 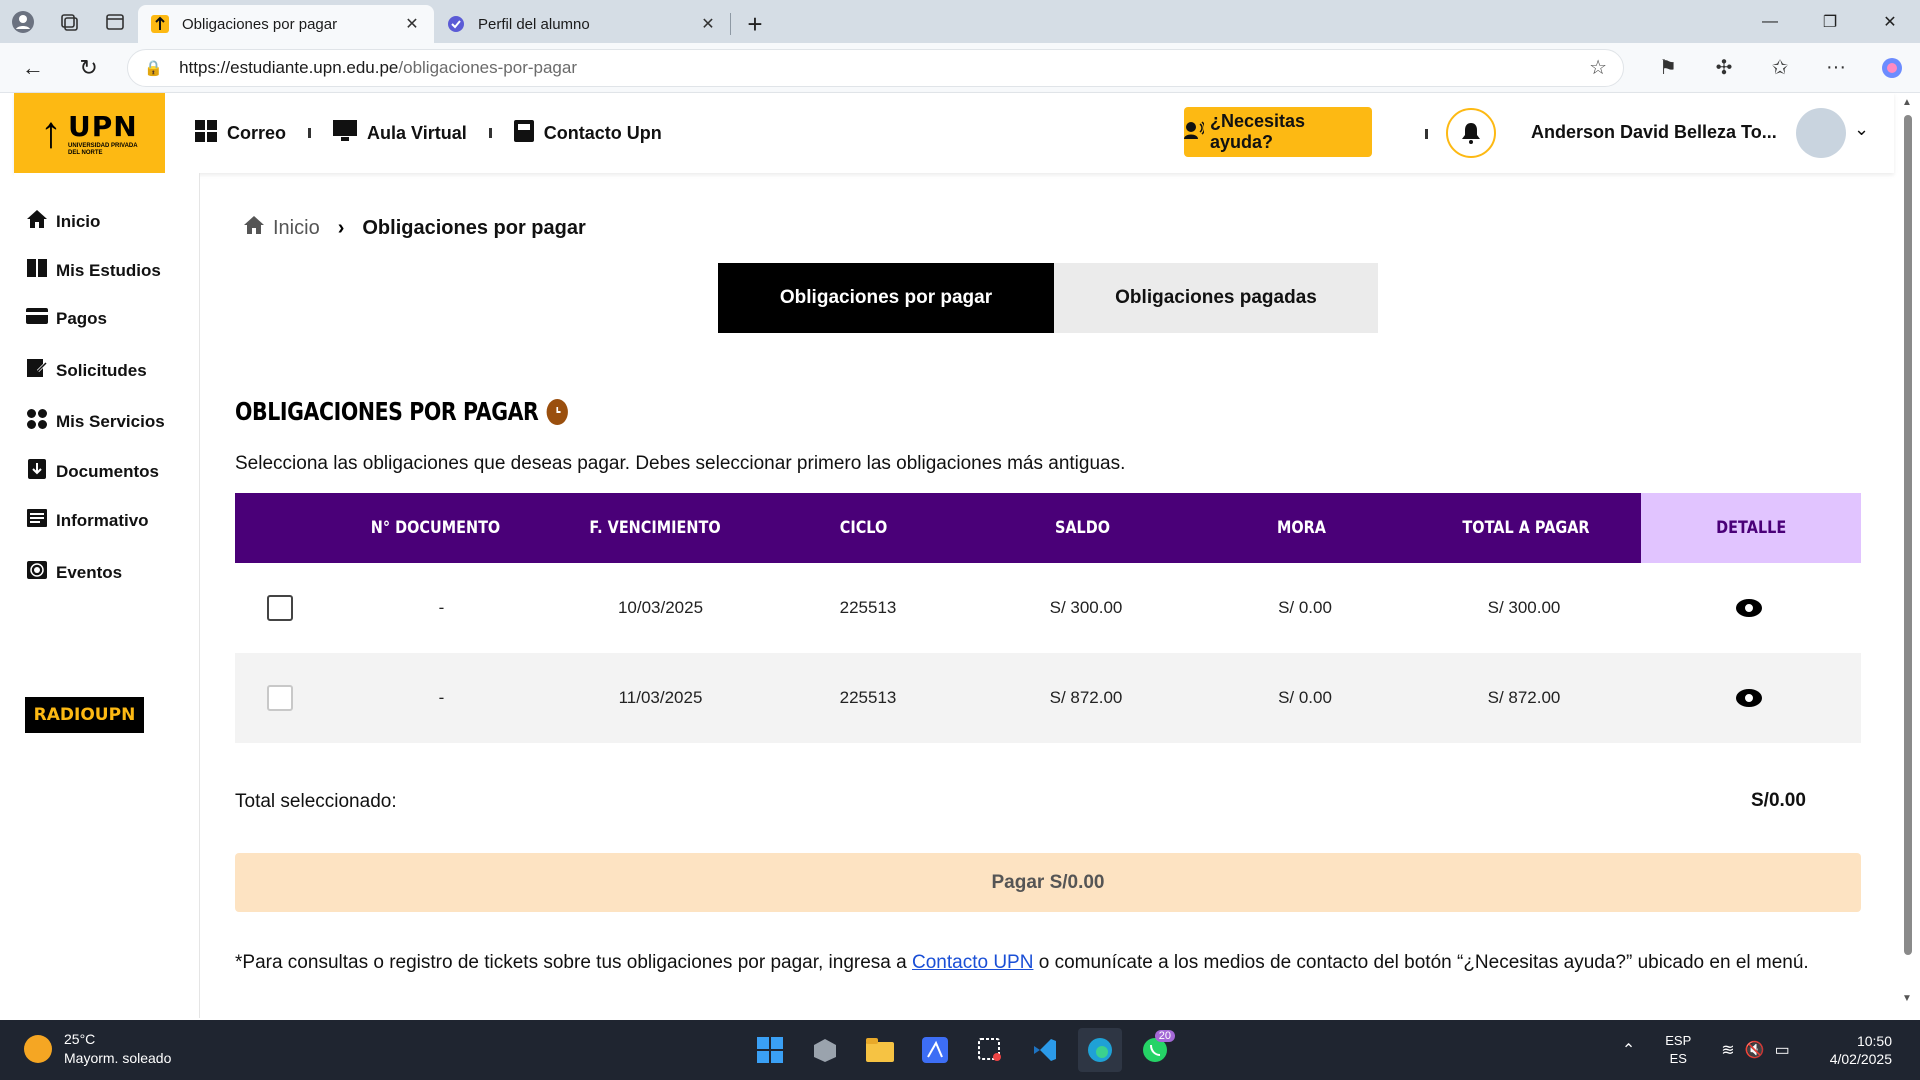 I want to click on vscode-icon, so click(x=1045, y=1050).